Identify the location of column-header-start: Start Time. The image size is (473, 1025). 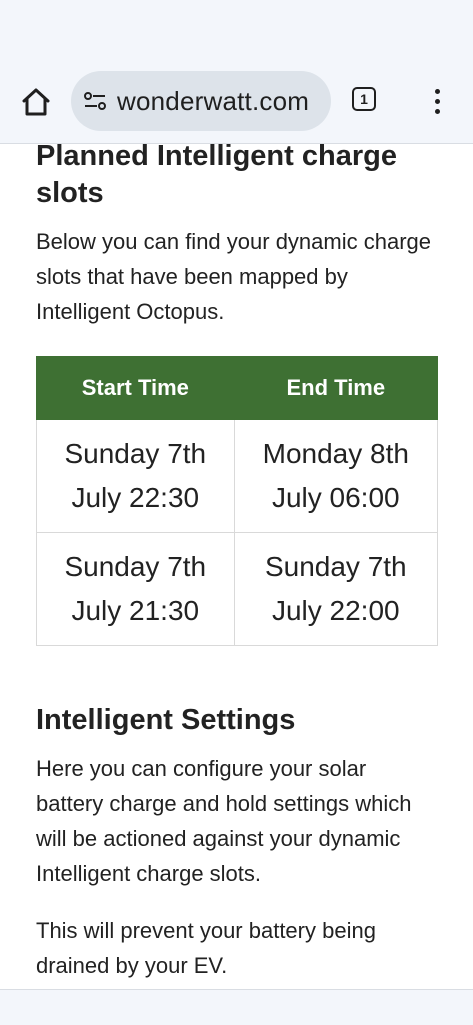
(135, 388).